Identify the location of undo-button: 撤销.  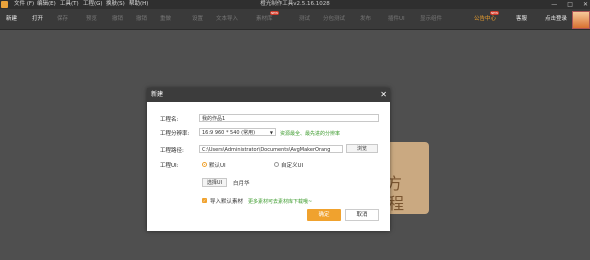
(117, 19).